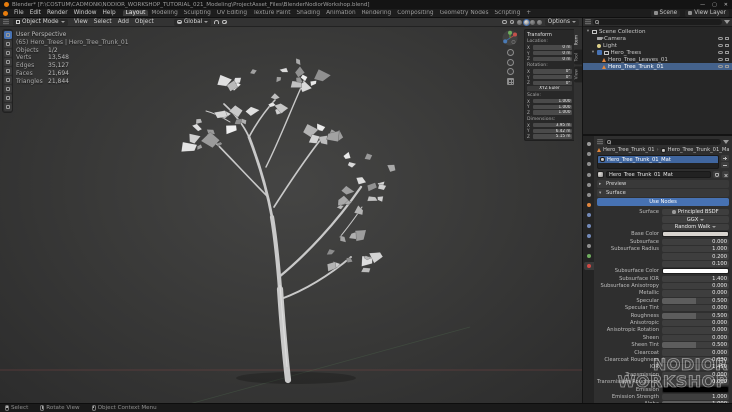 The image size is (732, 412). What do you see at coordinates (510, 62) in the screenshot?
I see `pan-icon` at bounding box center [510, 62].